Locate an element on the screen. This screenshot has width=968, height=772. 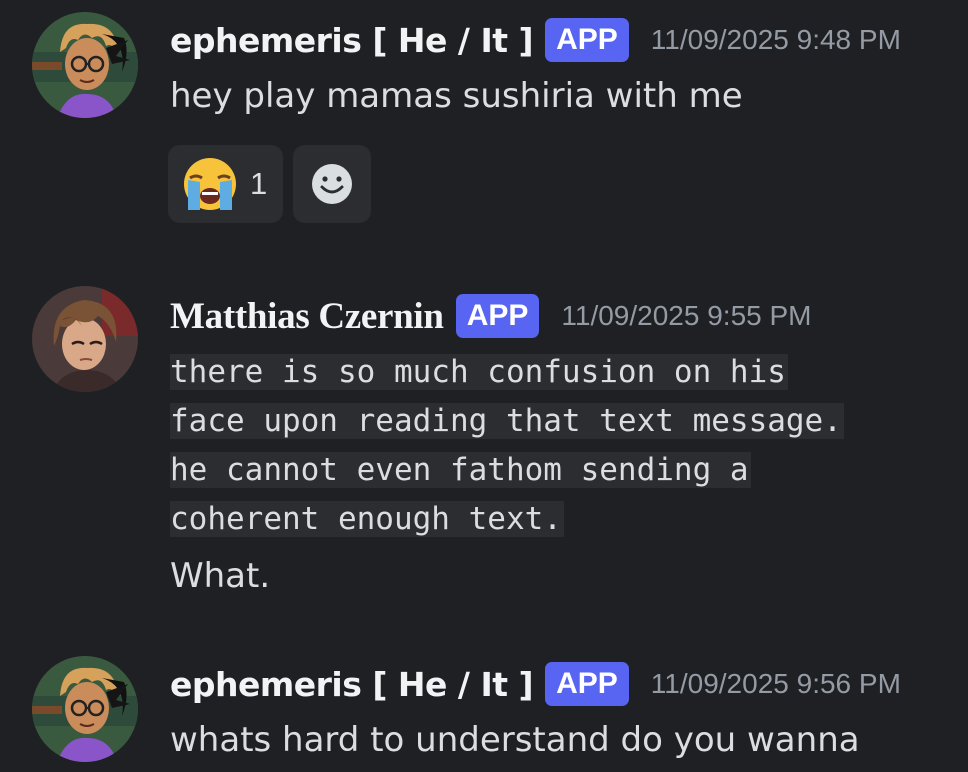
message-header: Matthias Czernin APP 11/09/2025 9:55 PM is located at coordinates (491, 316).